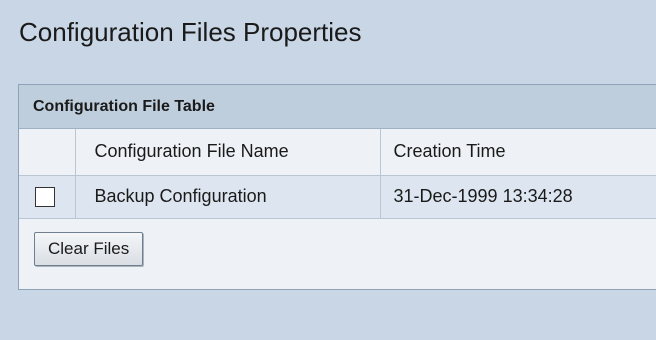  What do you see at coordinates (518, 197) in the screenshot?
I see `creation-time-cell: 31-Dec-1999 13:34:28` at bounding box center [518, 197].